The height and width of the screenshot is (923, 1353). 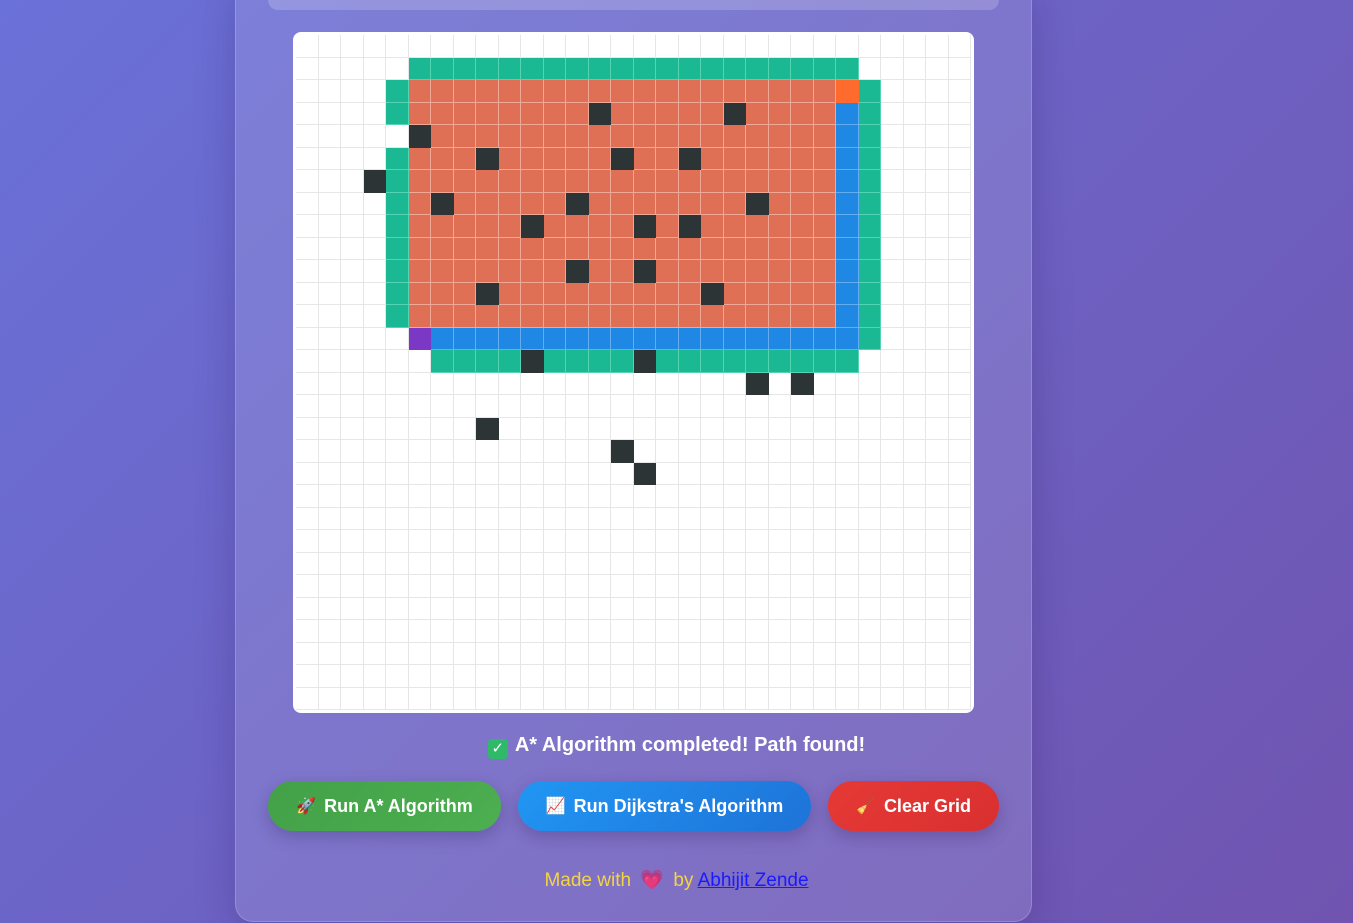 I want to click on run-dijkstra-button: 📈 Run Dijkstra's Algorithm, so click(x=664, y=806).